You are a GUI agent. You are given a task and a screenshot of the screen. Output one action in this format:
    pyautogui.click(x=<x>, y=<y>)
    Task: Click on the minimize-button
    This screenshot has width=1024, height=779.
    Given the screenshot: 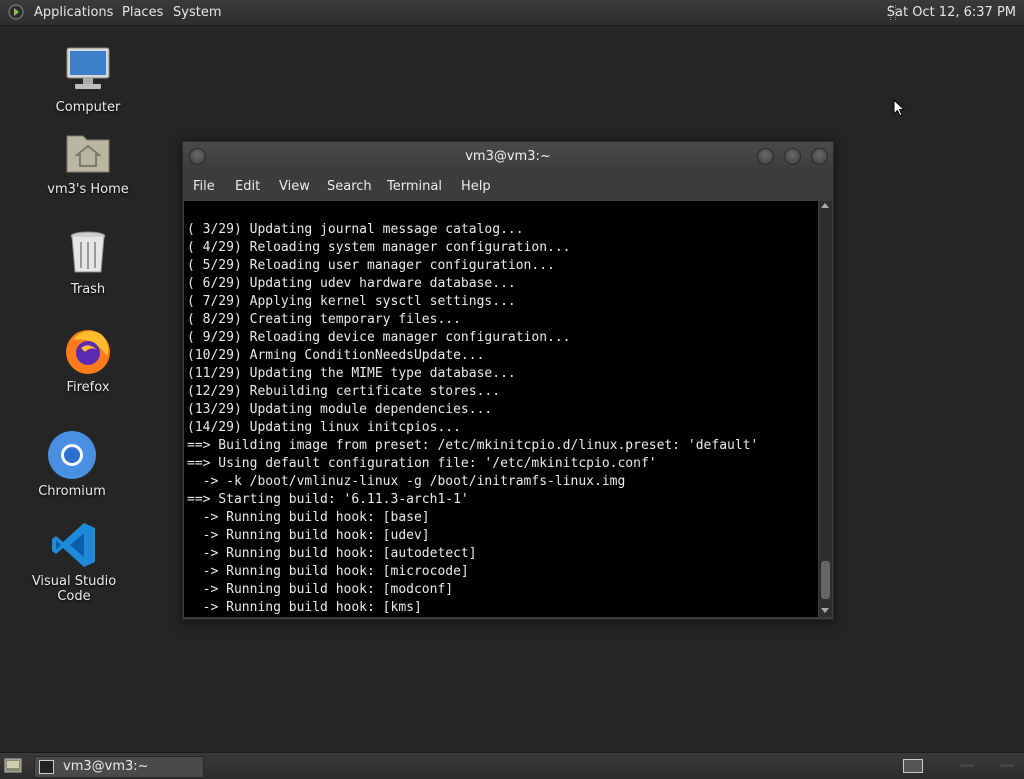 What is the action you would take?
    pyautogui.click(x=765, y=156)
    